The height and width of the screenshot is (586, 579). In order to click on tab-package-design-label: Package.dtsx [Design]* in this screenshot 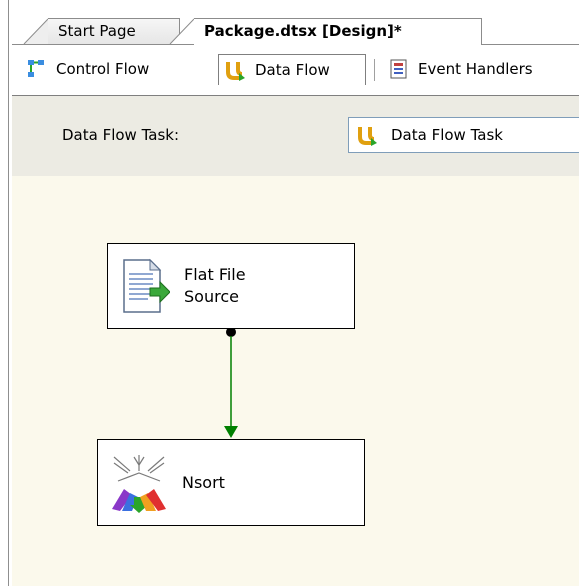, I will do `click(303, 31)`.